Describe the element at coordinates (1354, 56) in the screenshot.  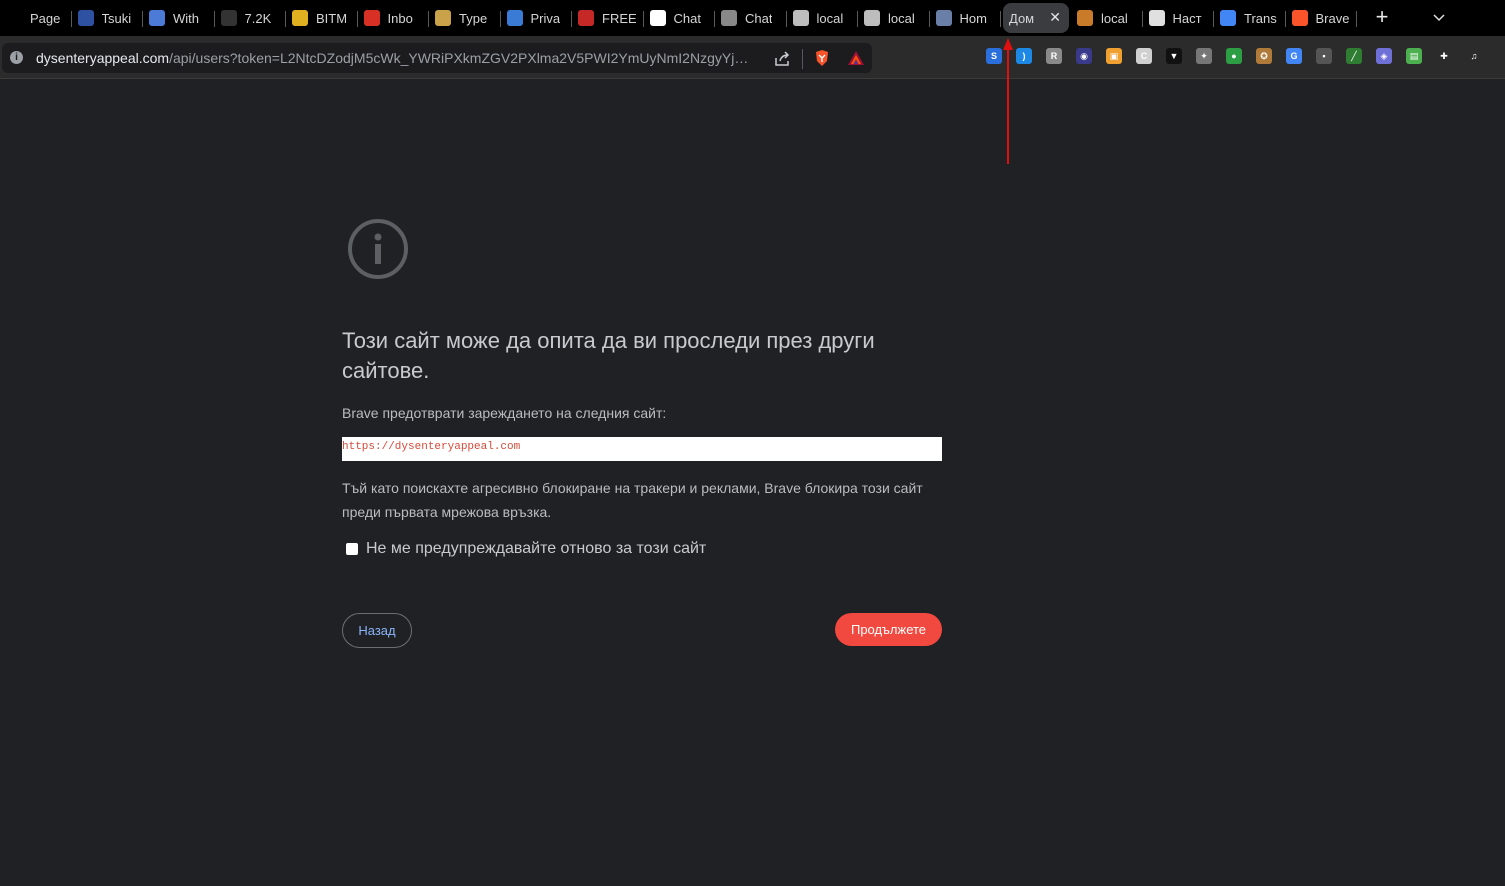
I see `ext-chart-icon: ╱` at that location.